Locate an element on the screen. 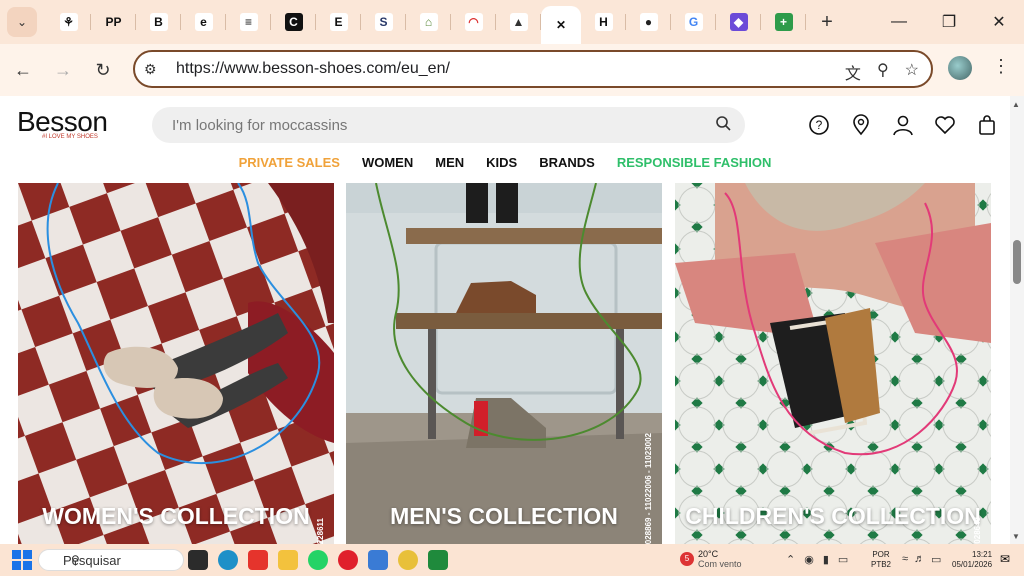  forward-button: → is located at coordinates (63, 70).